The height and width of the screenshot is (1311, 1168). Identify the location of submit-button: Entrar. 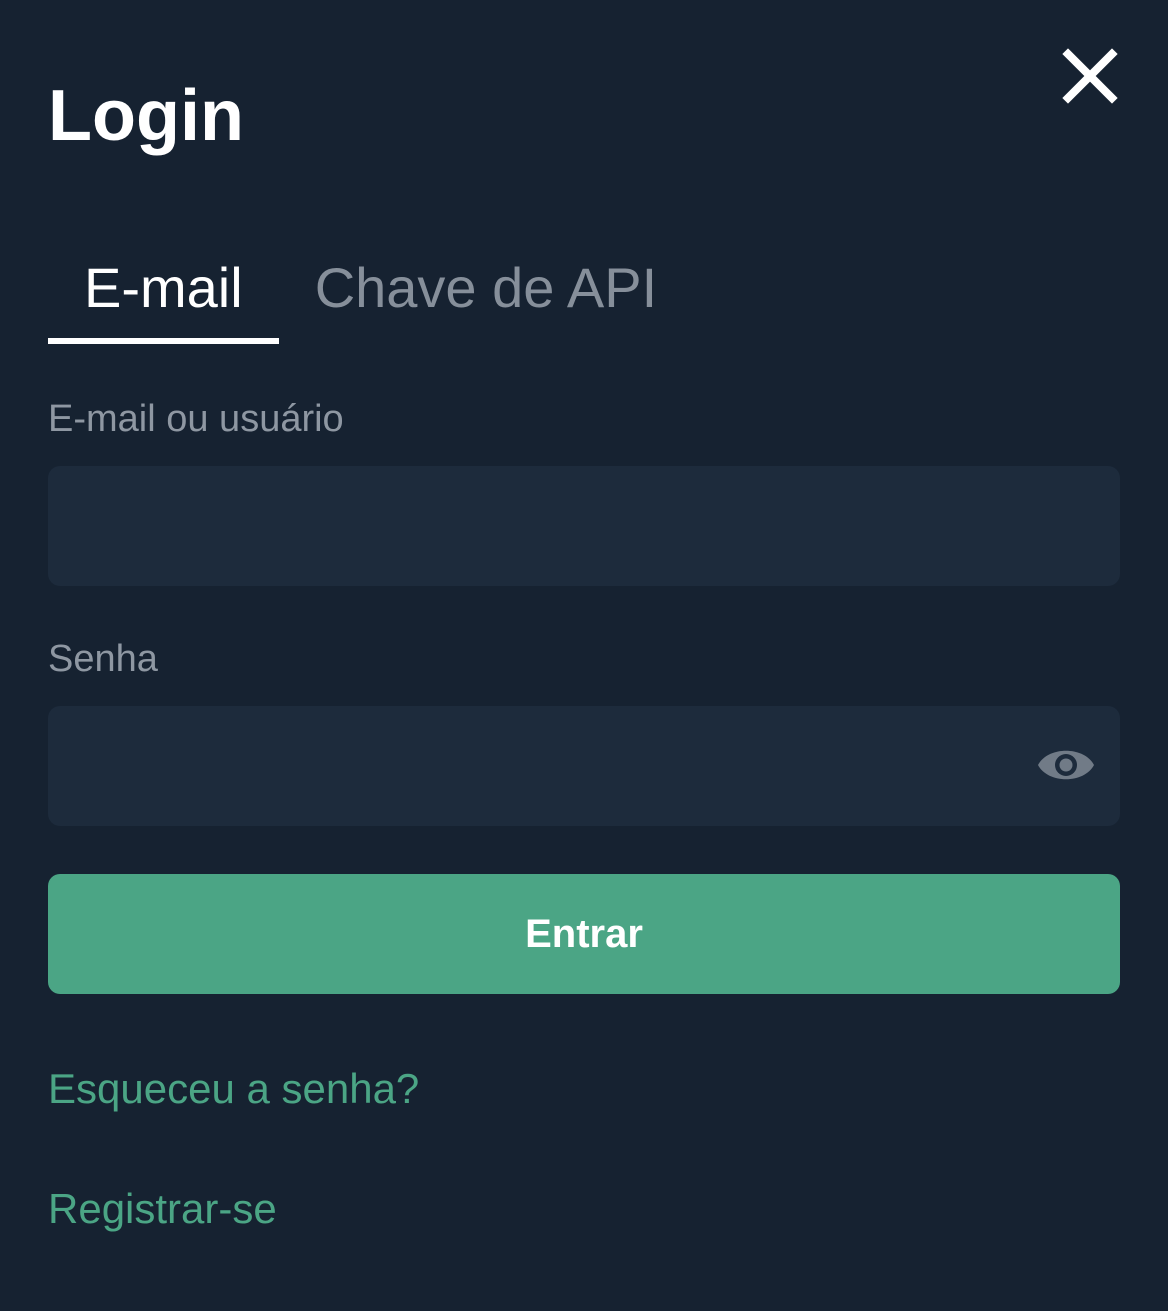
(584, 934).